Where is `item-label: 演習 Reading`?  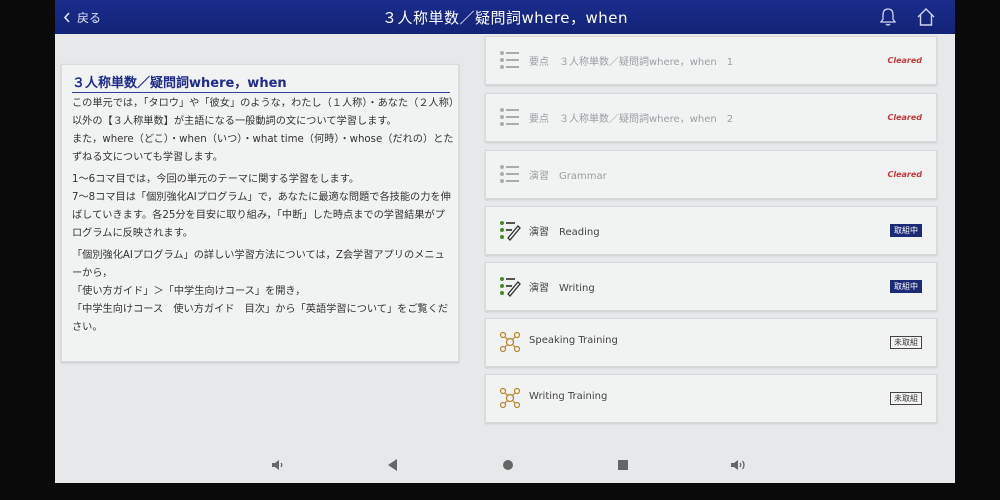
item-label: 演習 Reading is located at coordinates (564, 232).